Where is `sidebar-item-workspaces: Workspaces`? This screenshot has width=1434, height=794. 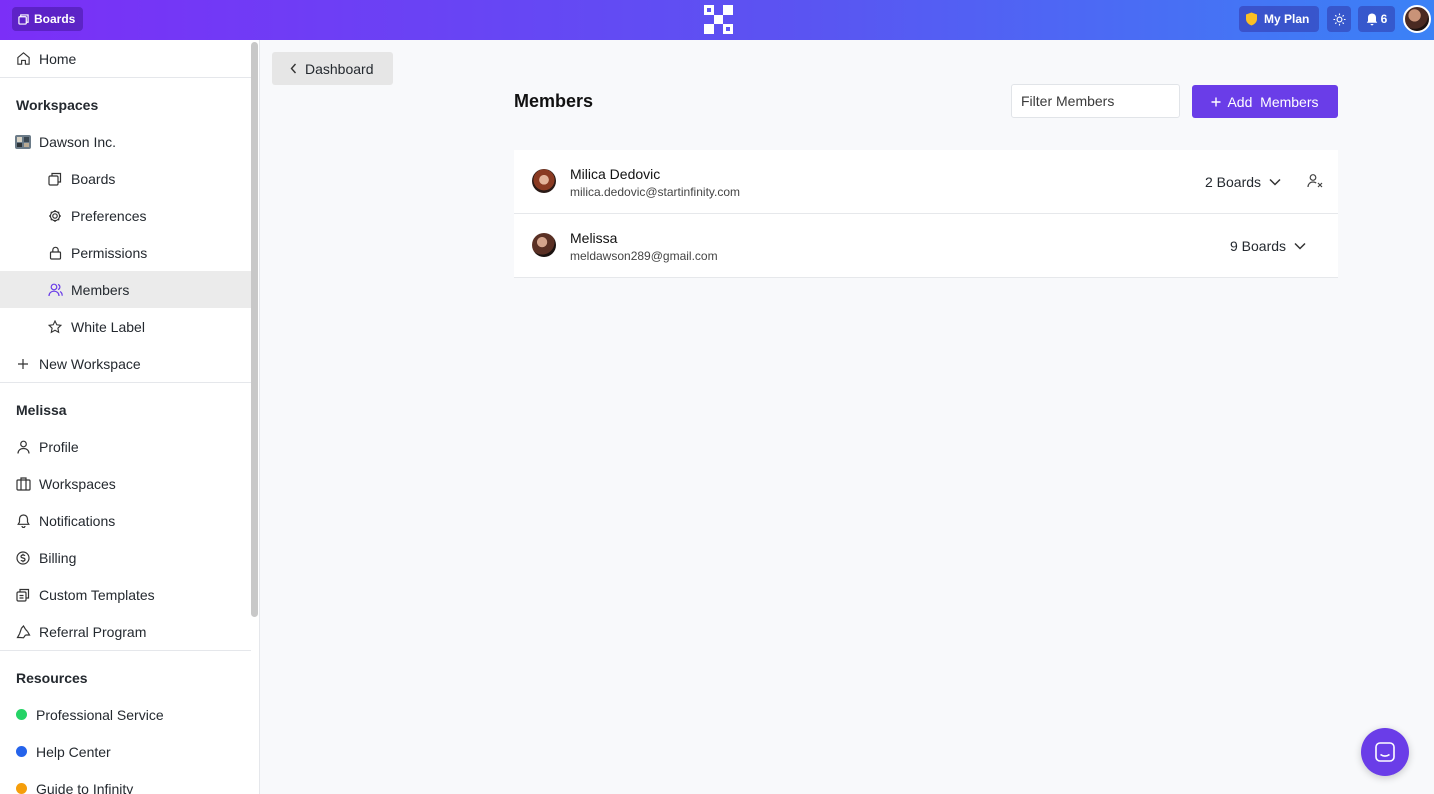
sidebar-item-workspaces: Workspaces is located at coordinates (125, 483).